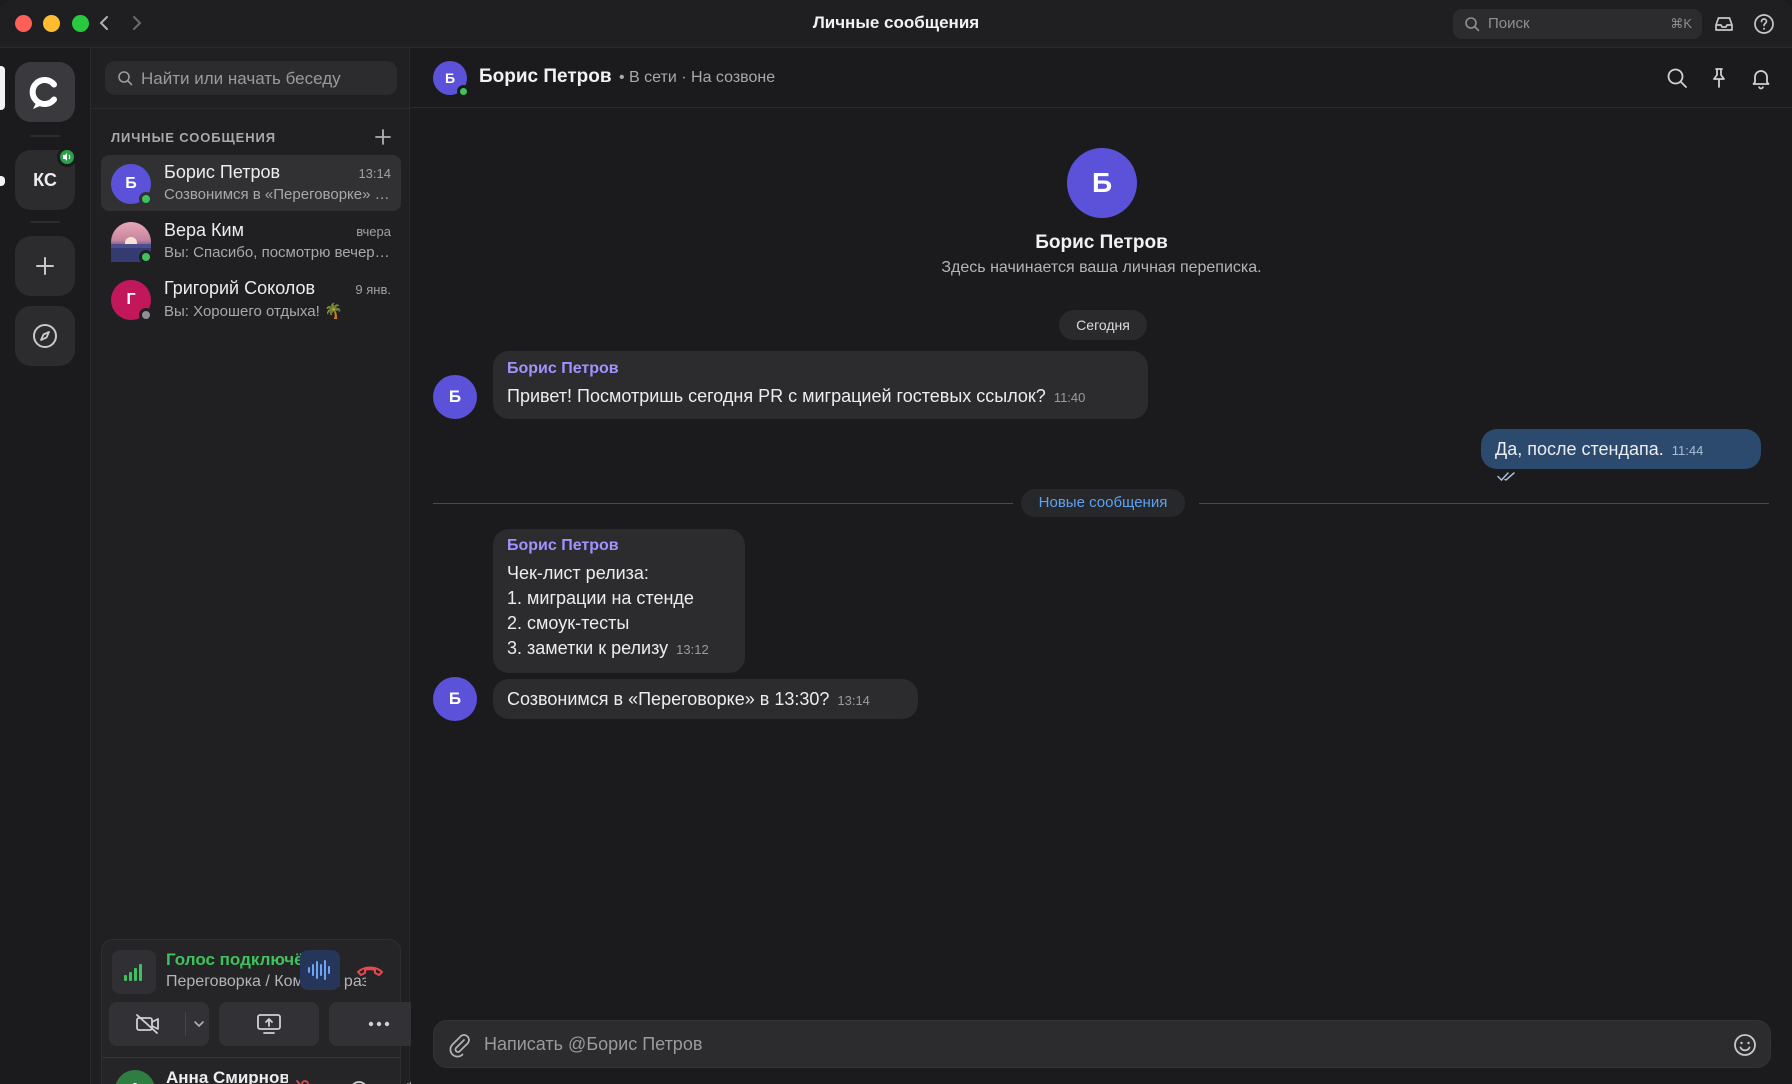  What do you see at coordinates (278, 194) in the screenshot?
I see `dm-preview: Созвонимся в «Переговорке» в 13:30?` at bounding box center [278, 194].